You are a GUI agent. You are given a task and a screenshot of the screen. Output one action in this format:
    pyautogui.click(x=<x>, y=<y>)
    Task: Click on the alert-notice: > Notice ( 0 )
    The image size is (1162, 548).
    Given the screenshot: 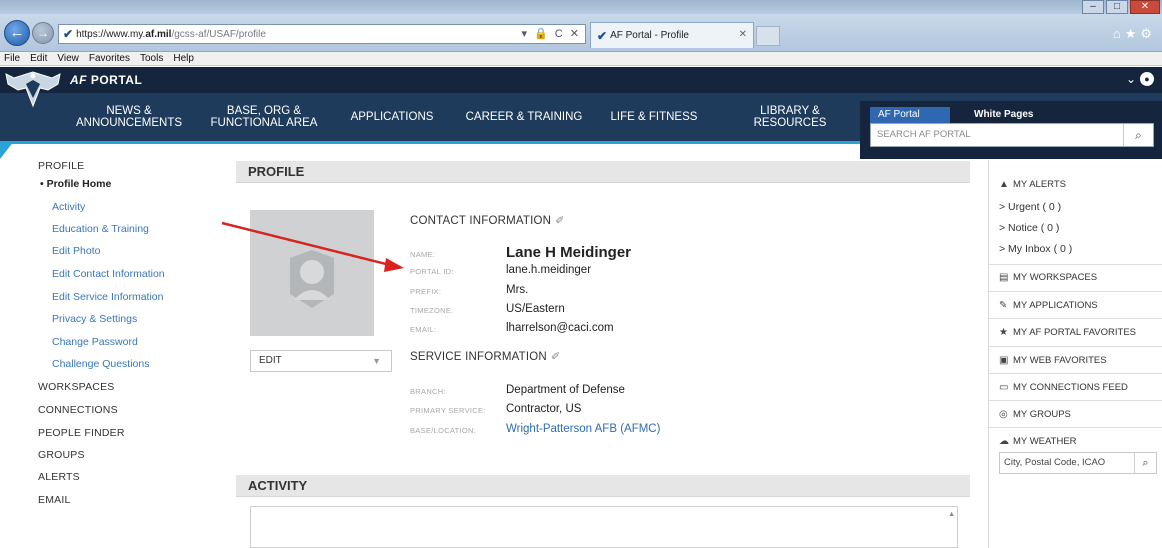 What is the action you would take?
    pyautogui.click(x=1029, y=228)
    